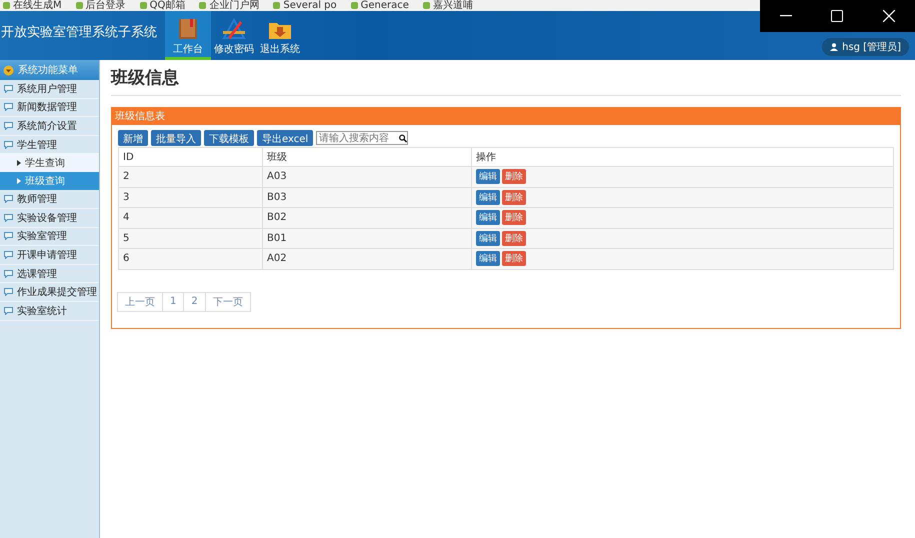  Describe the element at coordinates (190, 218) in the screenshot. I see `table-cell: 4` at that location.